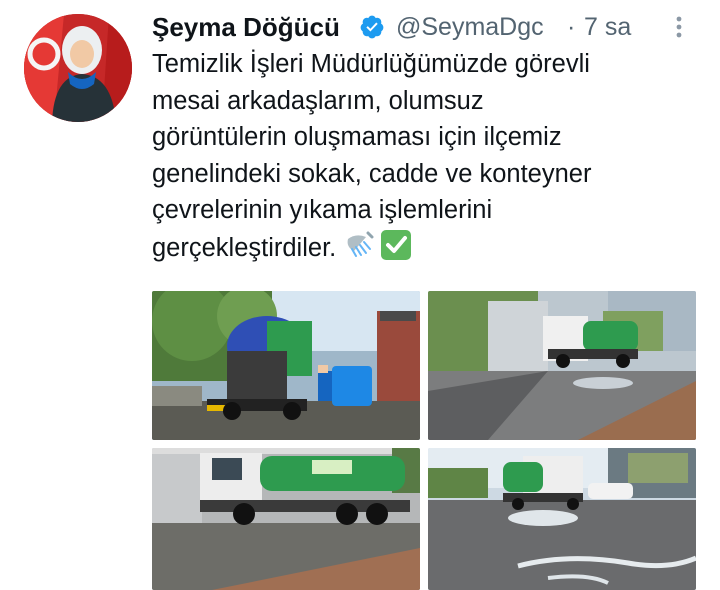 This screenshot has height=590, width=720. I want to click on verified-badge-icon, so click(372, 27).